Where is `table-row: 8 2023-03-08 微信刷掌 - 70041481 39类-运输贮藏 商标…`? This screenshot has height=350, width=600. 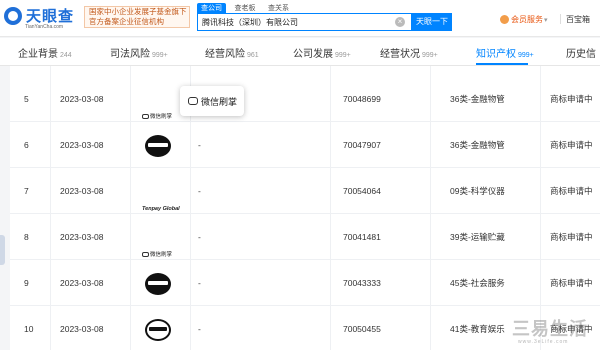 table-row: 8 2023-03-08 微信刷掌 - 70041481 39类-运输贮藏 商标… is located at coordinates (305, 237).